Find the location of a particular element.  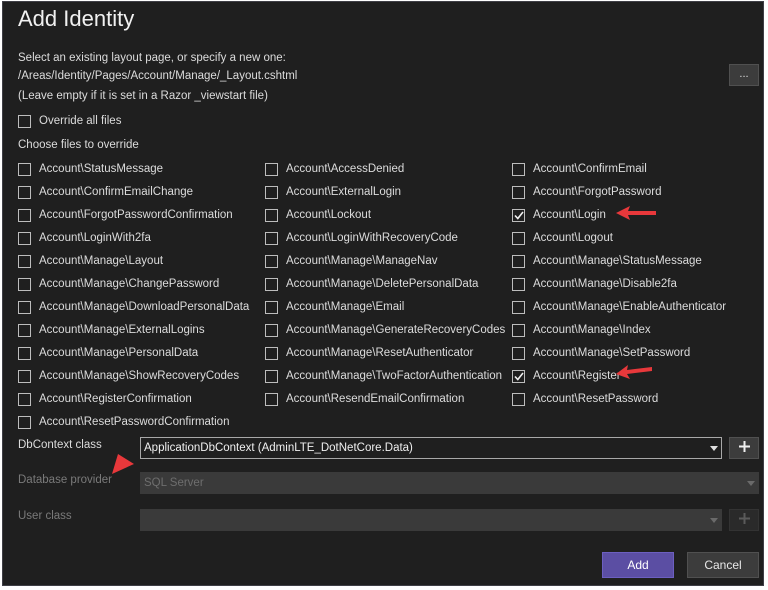

file-checkbox-label: Account\RegisterConfirmation is located at coordinates (115, 399).